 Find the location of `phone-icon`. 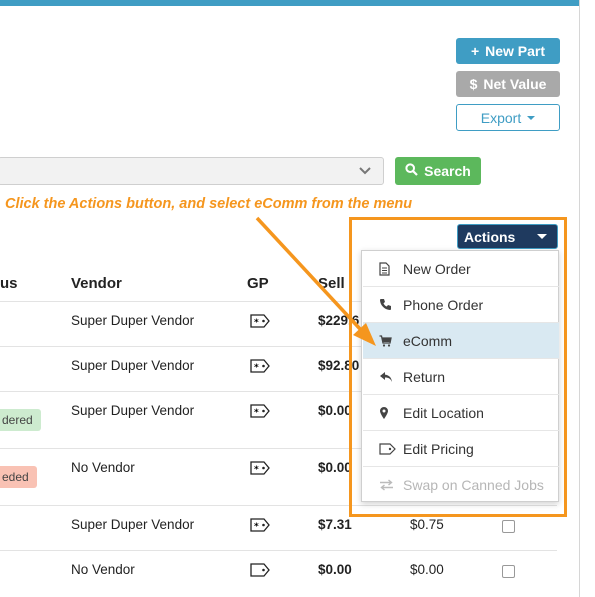

phone-icon is located at coordinates (390, 304).